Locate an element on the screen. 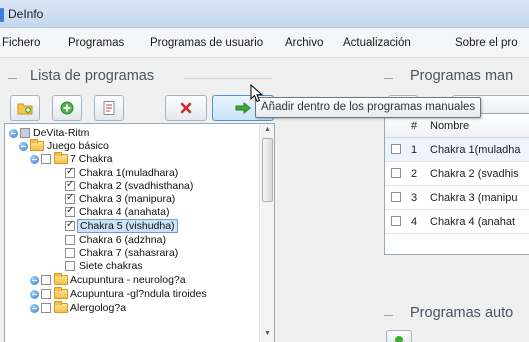 This screenshot has height=342, width=529. folder-add-icon is located at coordinates (25, 109).